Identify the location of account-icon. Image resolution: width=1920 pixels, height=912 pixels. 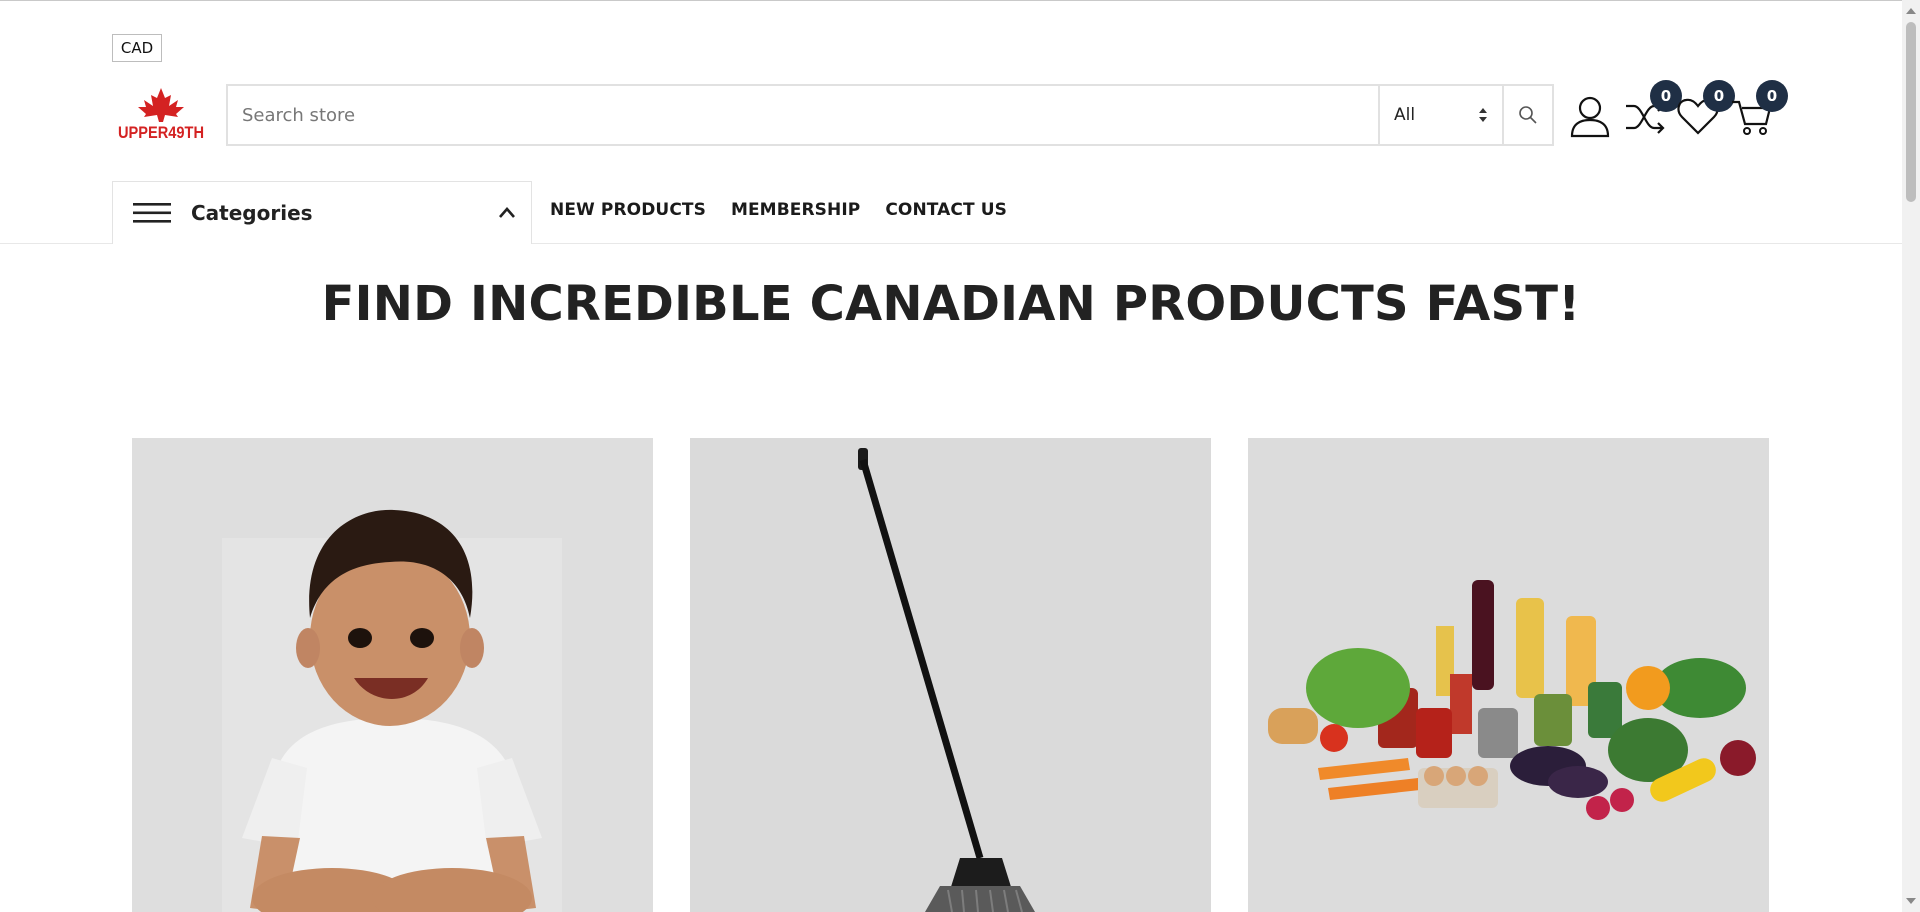
(1590, 116).